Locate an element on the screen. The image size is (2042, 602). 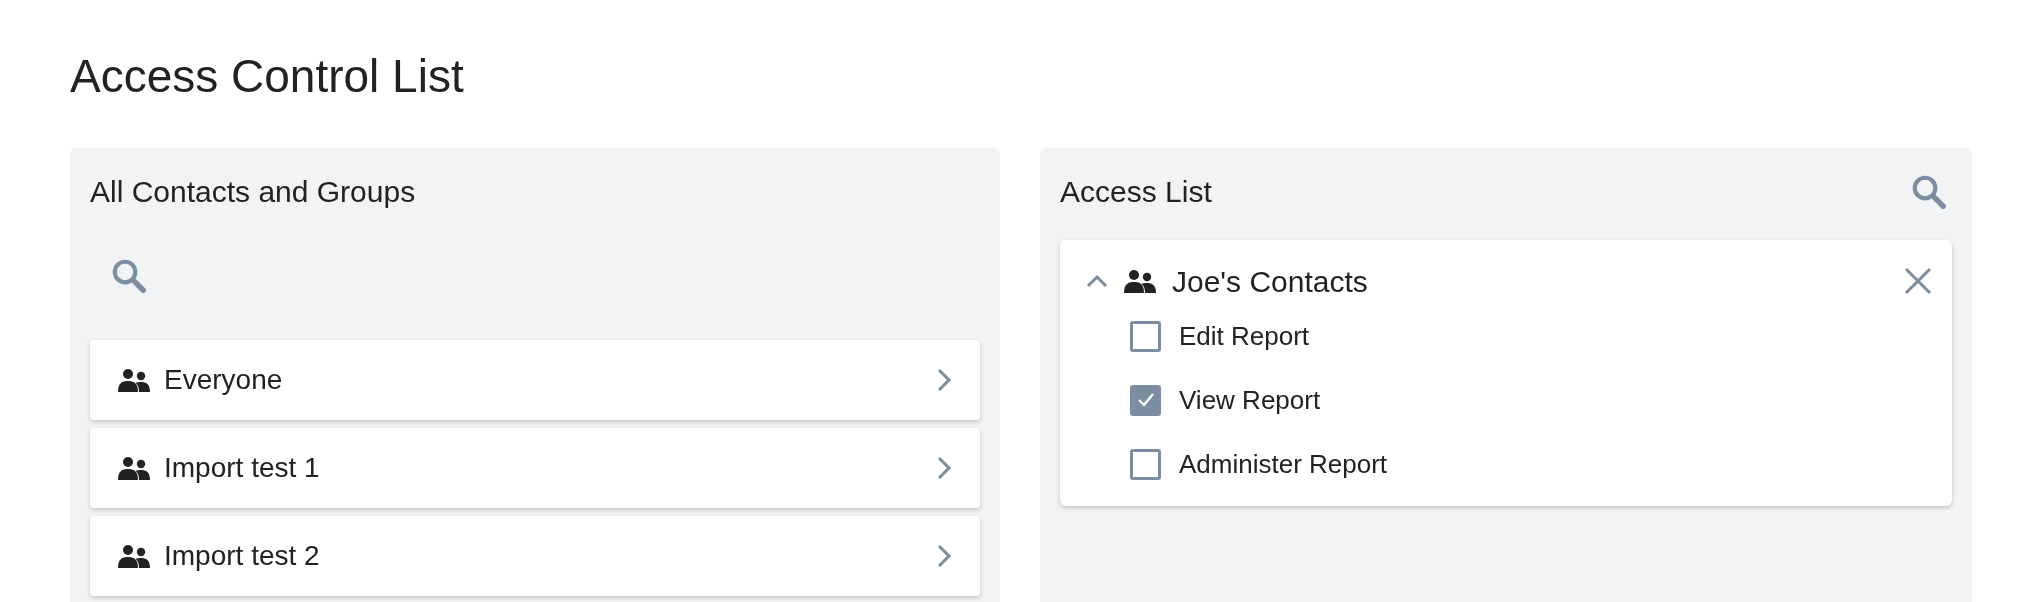
panel-title: All Contacts and Groups is located at coordinates (253, 192).